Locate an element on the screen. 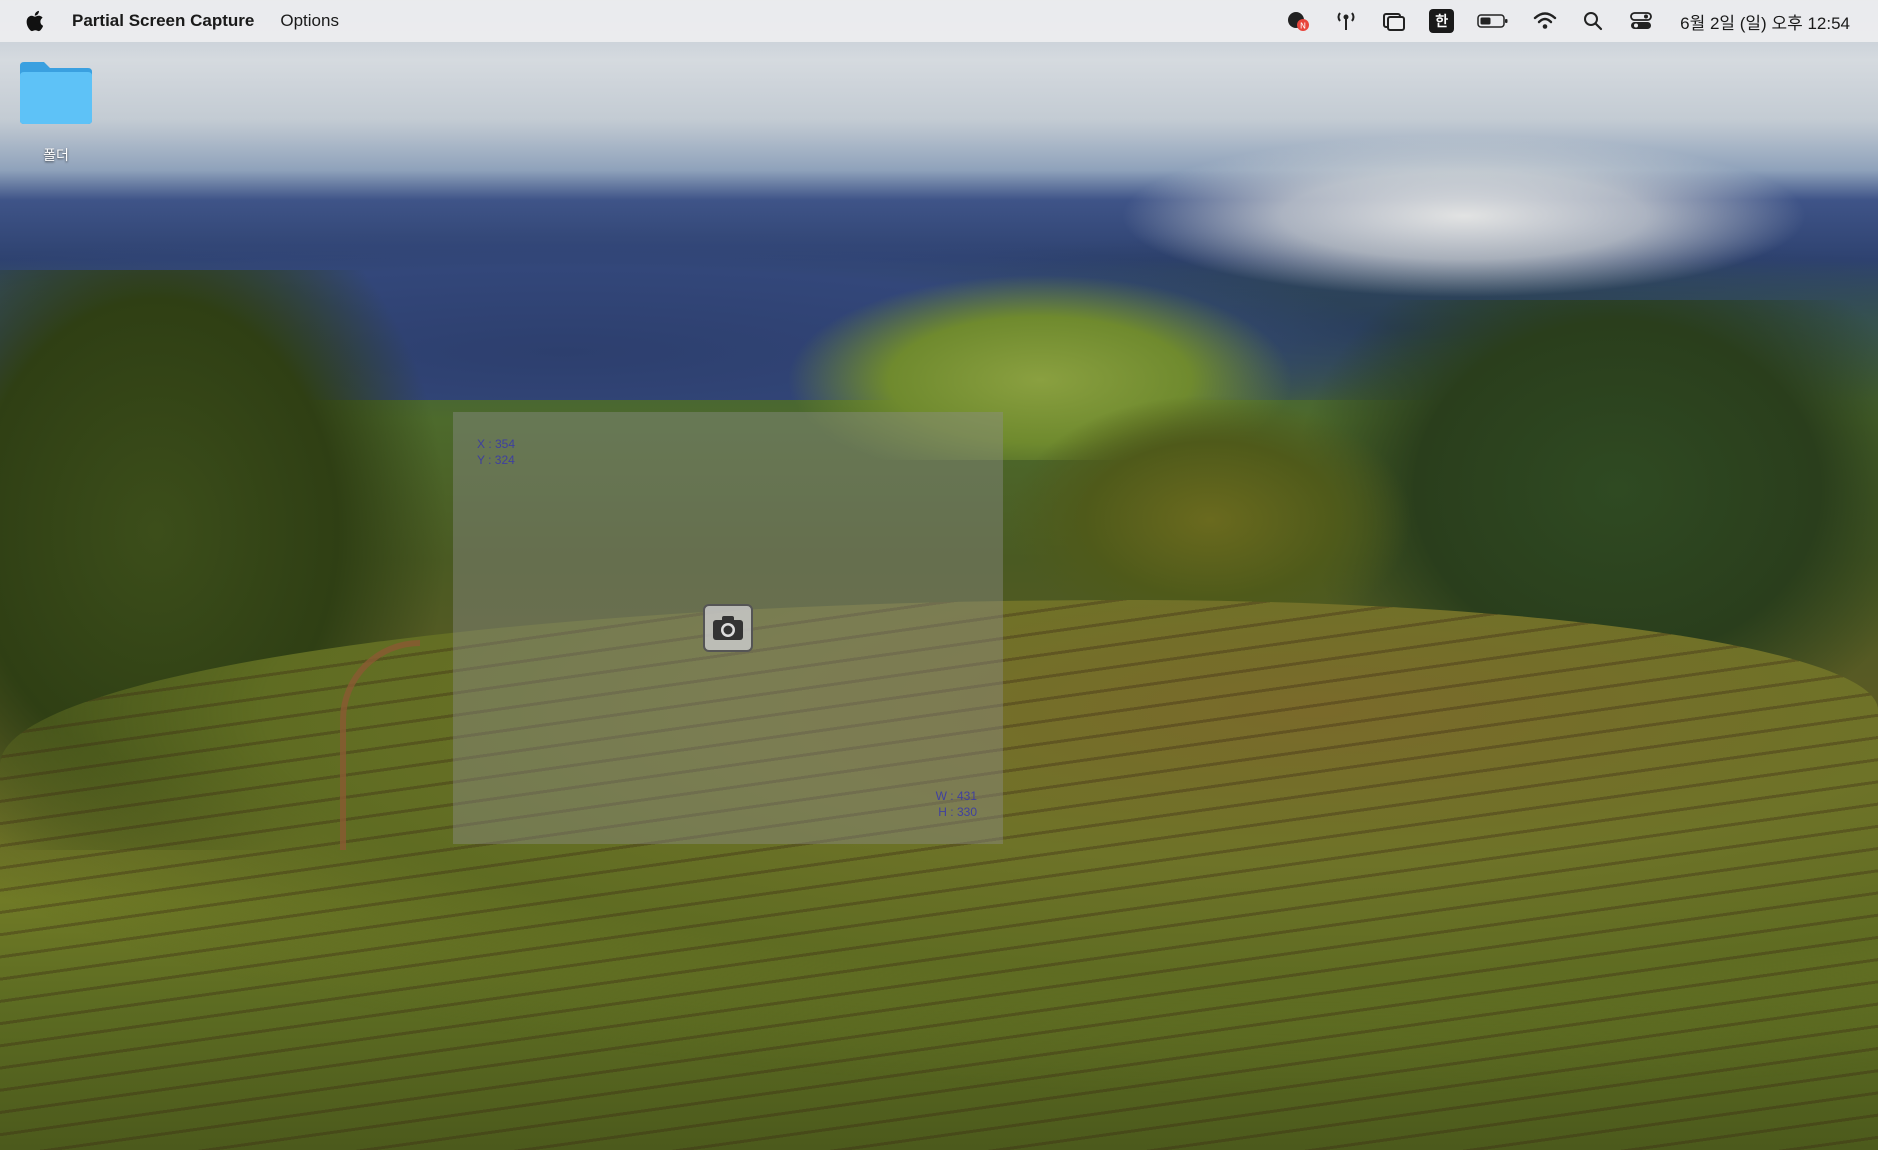 This screenshot has width=1878, height=1150. svg-text: N is located at coordinates (1303, 26).